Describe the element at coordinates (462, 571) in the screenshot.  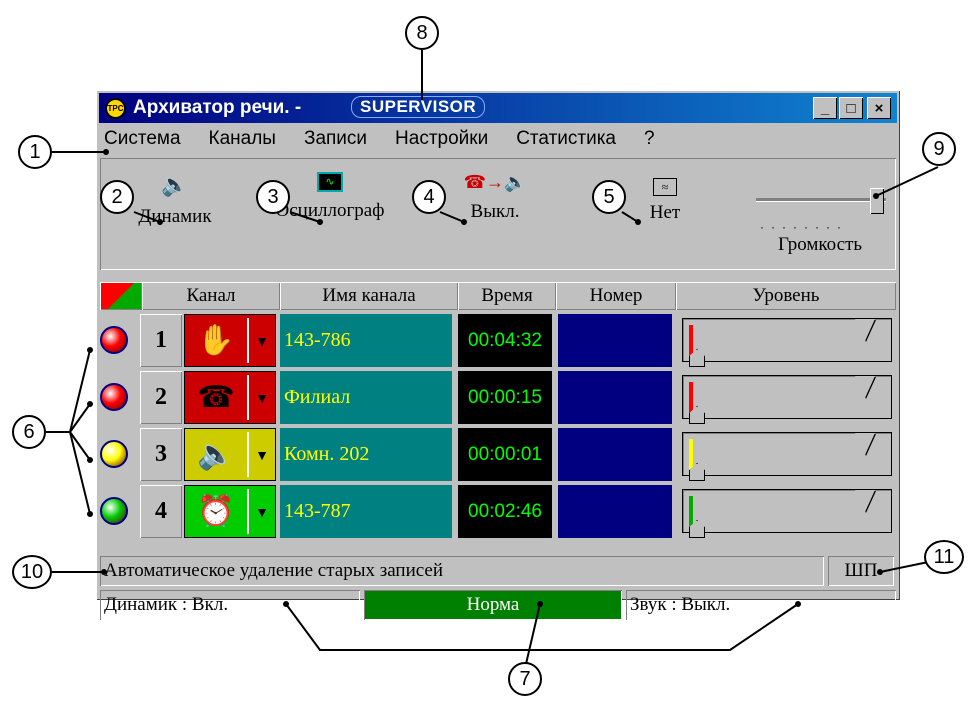
I see `status-message: Автоматическое удаление старых записей` at that location.